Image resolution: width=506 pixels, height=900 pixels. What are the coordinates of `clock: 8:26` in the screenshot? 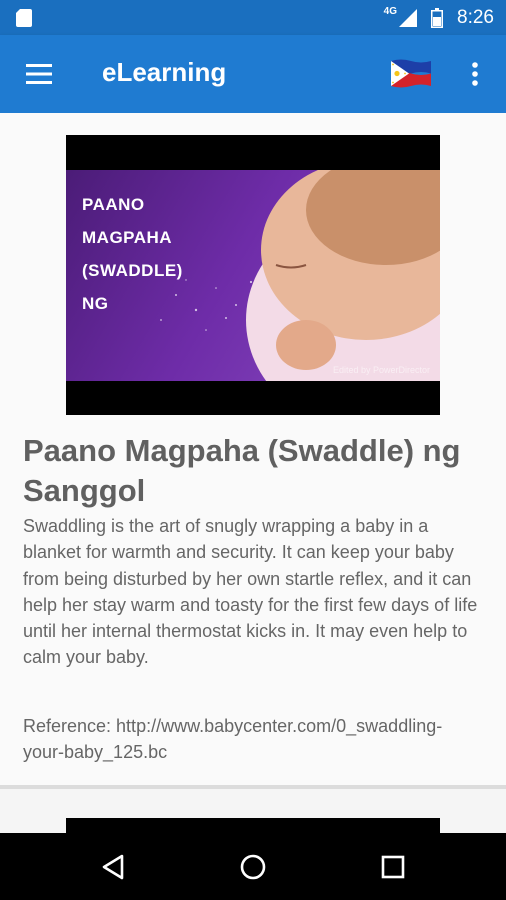 It's located at (475, 17).